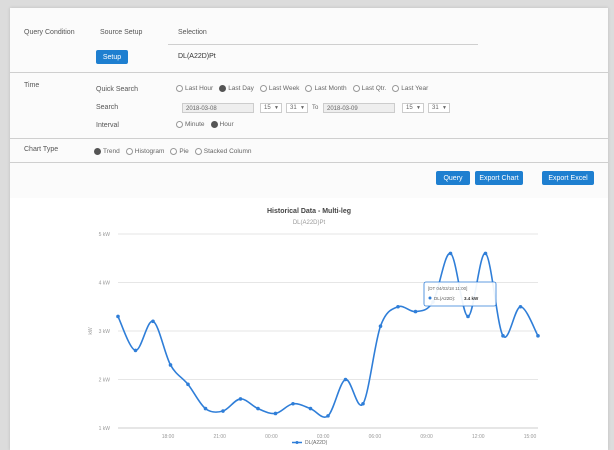 This screenshot has height=450, width=614. Describe the element at coordinates (435, 108) in the screenshot. I see `minute-to-value: 31` at that location.